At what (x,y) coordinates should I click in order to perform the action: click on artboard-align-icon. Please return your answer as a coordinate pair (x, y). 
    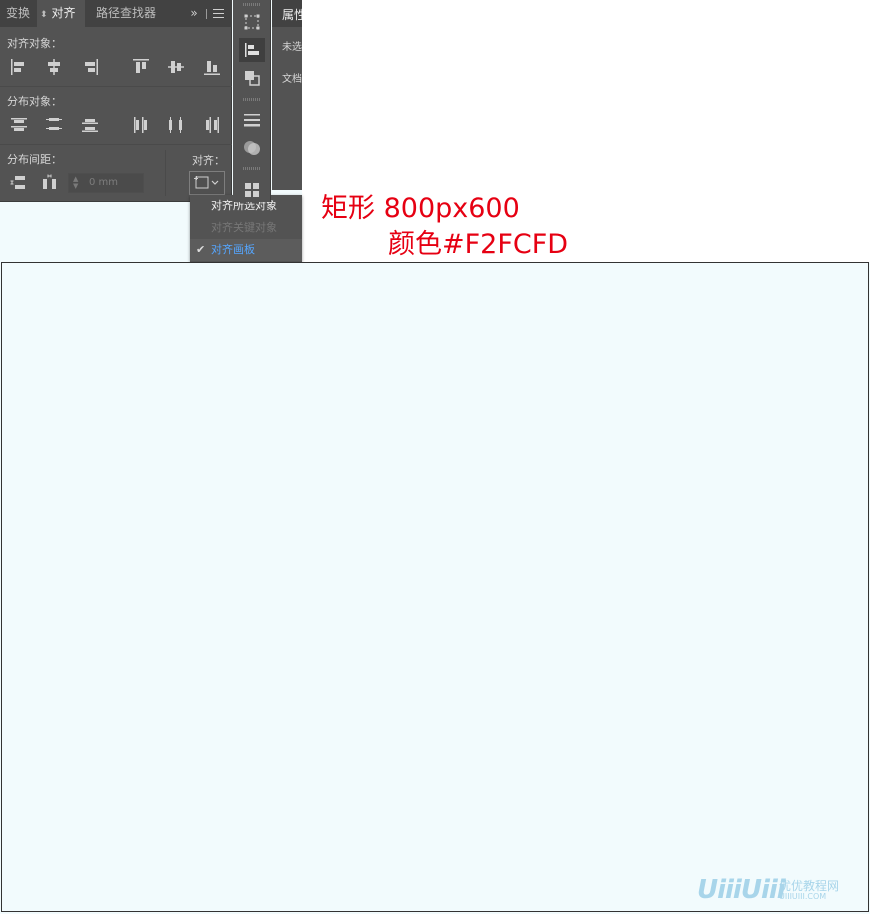
    Looking at the image, I should click on (206, 182).